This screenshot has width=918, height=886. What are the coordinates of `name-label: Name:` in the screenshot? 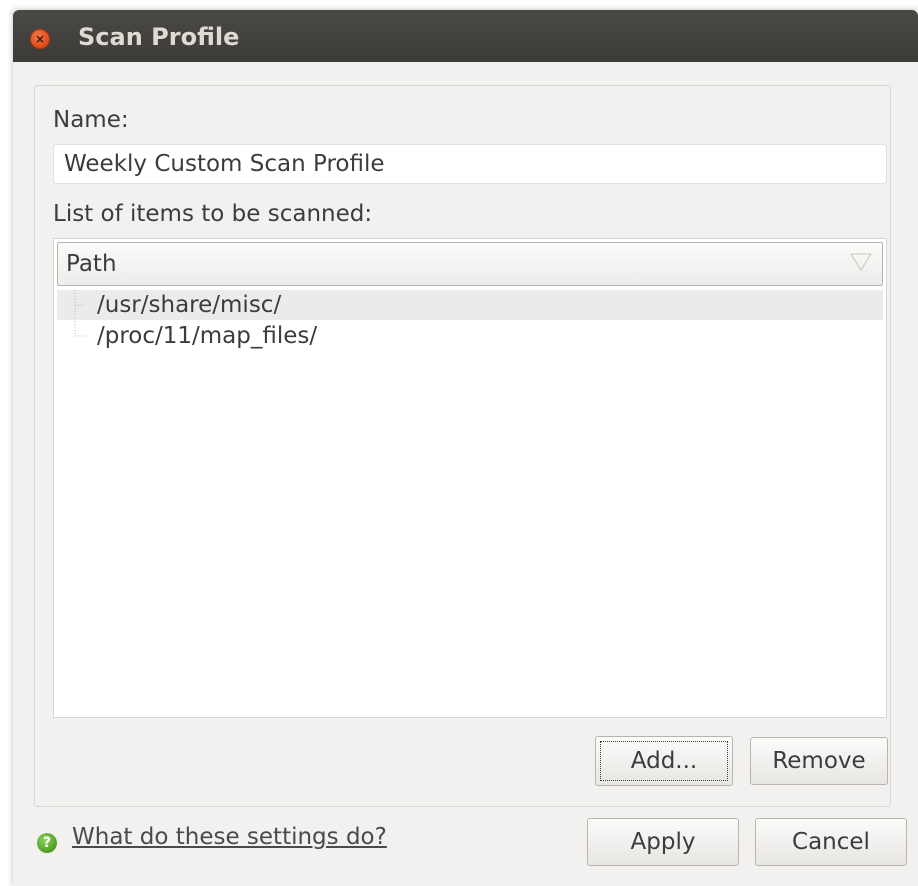 It's located at (91, 120).